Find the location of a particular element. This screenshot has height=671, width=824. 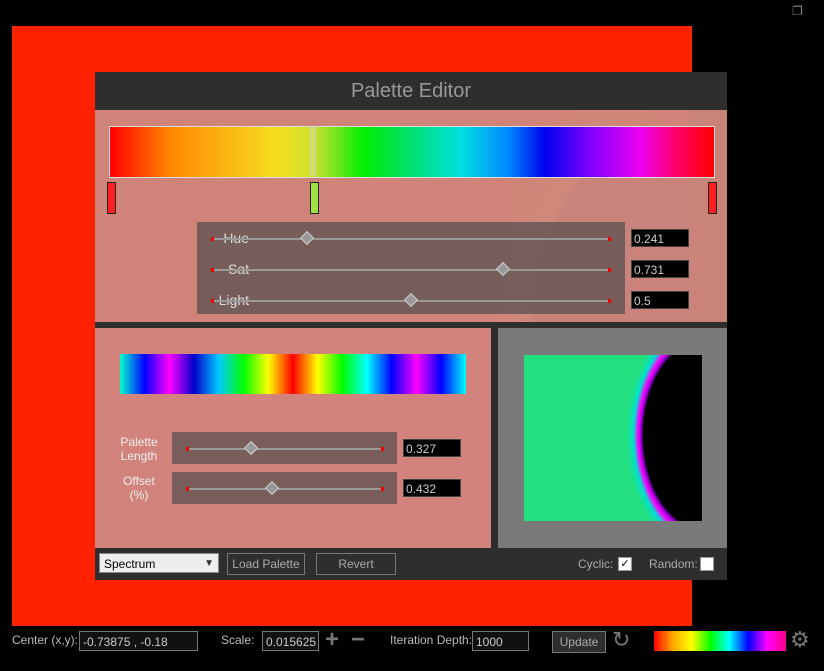

light-slider is located at coordinates (411, 300).